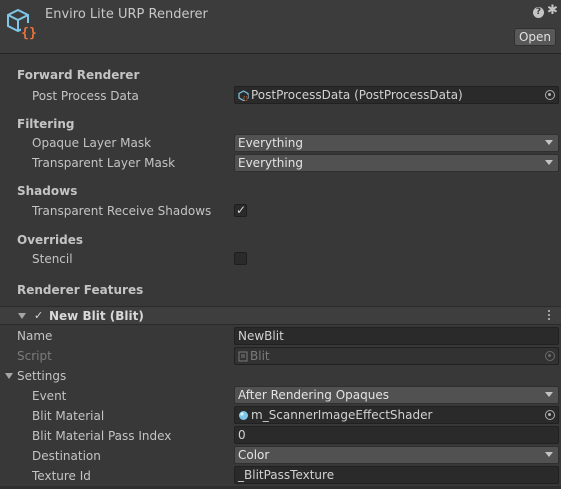 This screenshot has width=561, height=489. I want to click on script-file-icon, so click(243, 356).